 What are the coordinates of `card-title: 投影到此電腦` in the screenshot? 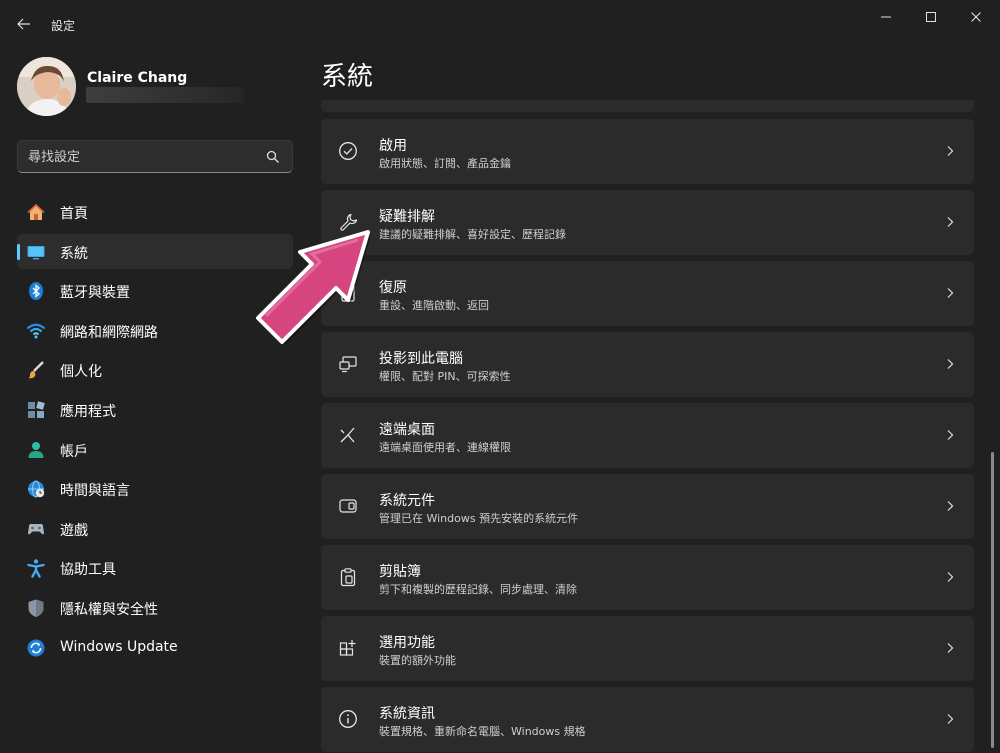 It's located at (421, 359).